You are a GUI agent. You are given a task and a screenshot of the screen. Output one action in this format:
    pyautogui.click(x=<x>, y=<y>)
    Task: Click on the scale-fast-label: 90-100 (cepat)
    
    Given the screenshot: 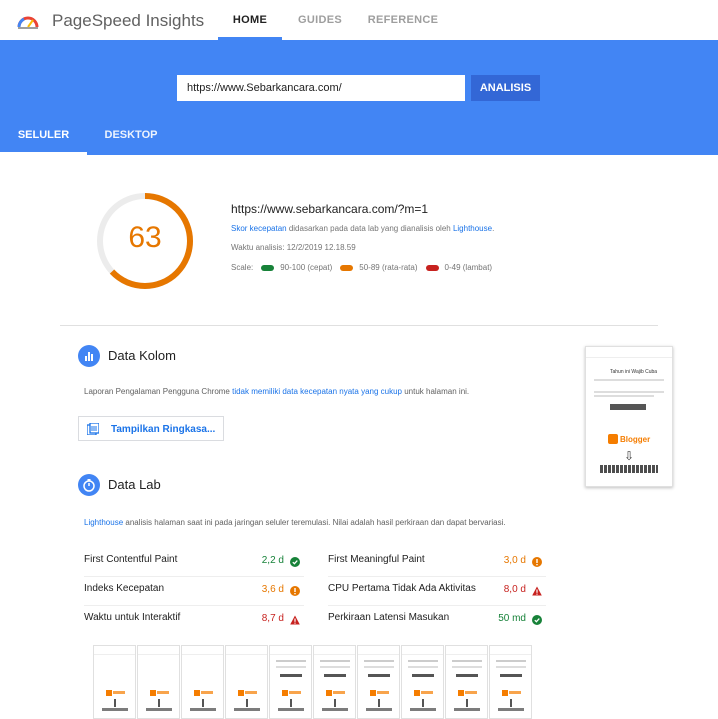 What is the action you would take?
    pyautogui.click(x=306, y=267)
    